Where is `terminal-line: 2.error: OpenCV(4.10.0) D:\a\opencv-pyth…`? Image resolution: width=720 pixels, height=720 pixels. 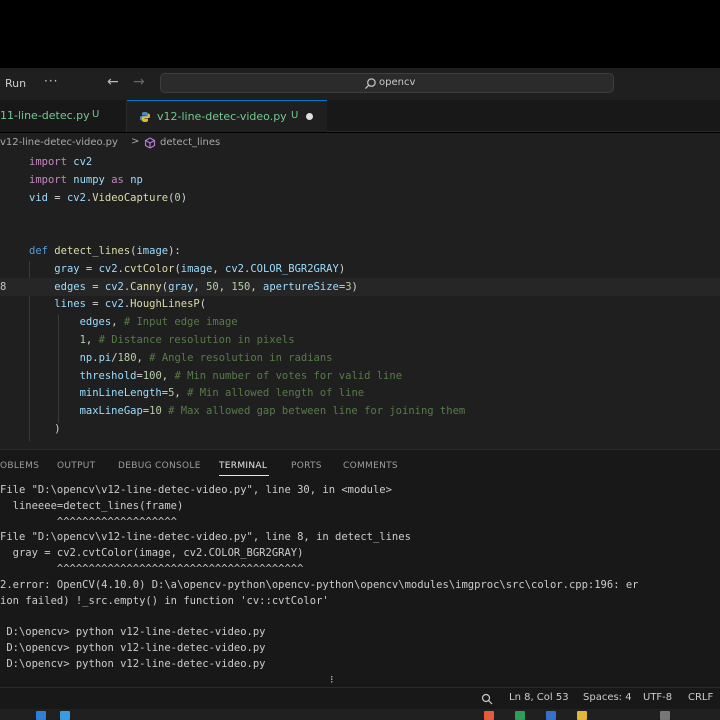
terminal-line: 2.error: OpenCV(4.10.0) D:\a\opencv-pyth… is located at coordinates (319, 584).